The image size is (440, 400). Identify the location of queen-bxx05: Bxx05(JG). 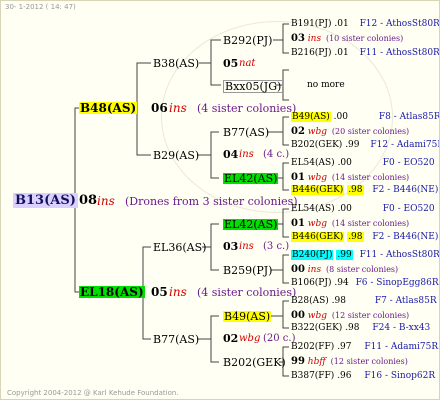
(253, 86).